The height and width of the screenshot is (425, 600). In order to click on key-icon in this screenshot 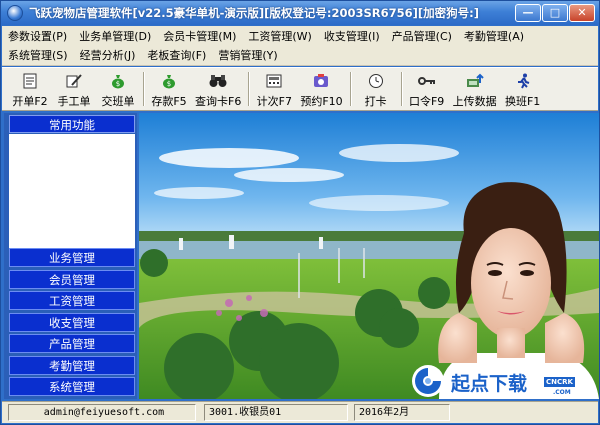, I will do `click(426, 81)`.